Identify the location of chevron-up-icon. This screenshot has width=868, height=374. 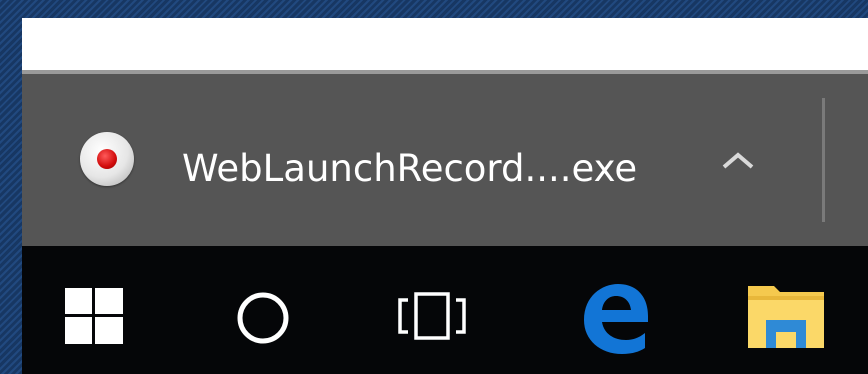
(738, 160).